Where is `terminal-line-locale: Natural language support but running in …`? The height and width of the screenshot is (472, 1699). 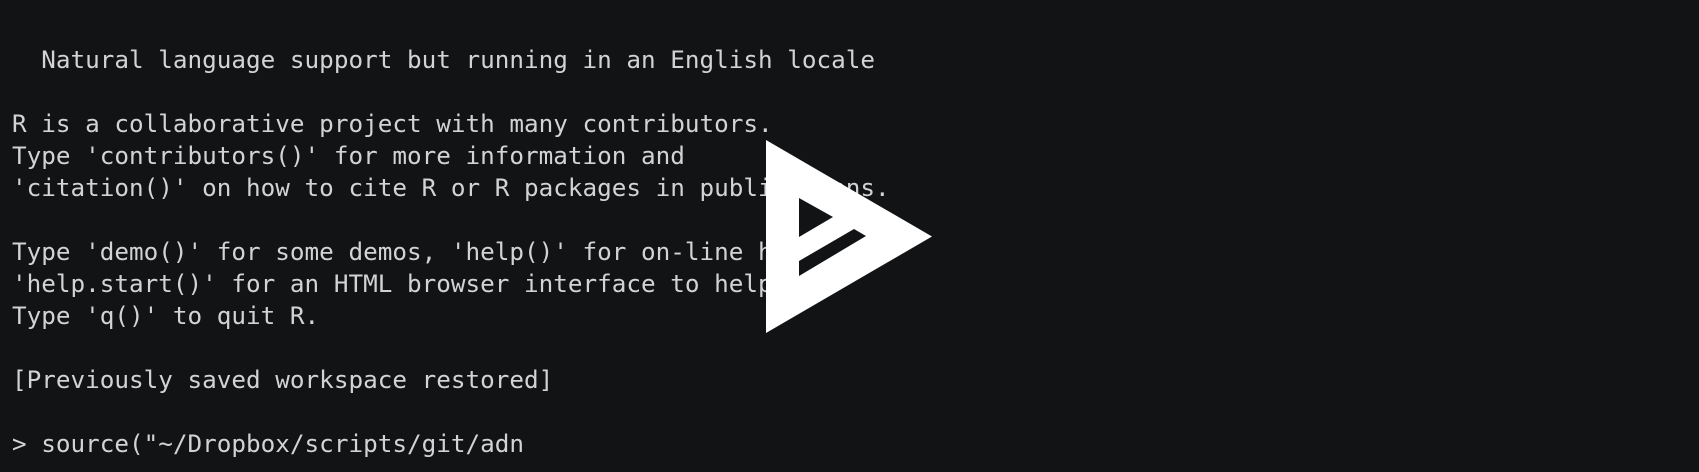
terminal-line-locale: Natural language support but running in … is located at coordinates (444, 59).